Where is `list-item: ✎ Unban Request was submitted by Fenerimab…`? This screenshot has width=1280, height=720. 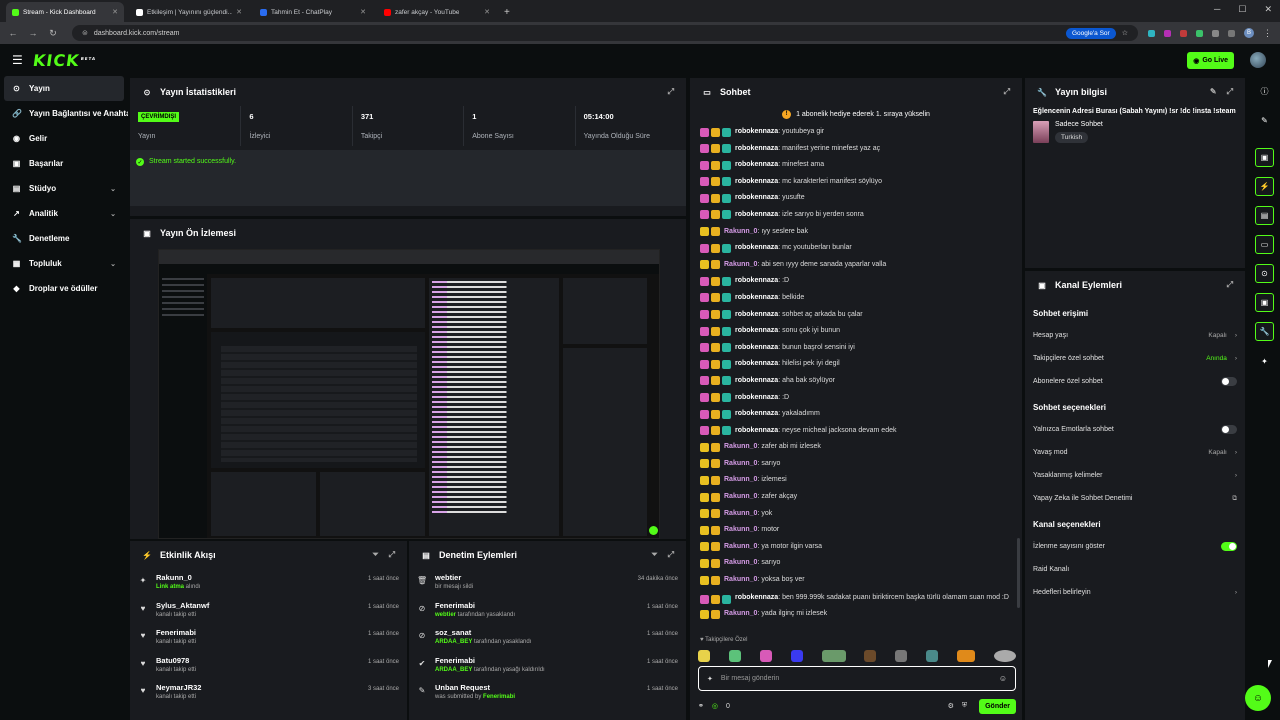
list-item: ✎ Unban Request was submitted by Fenerimab… is located at coordinates (547, 693).